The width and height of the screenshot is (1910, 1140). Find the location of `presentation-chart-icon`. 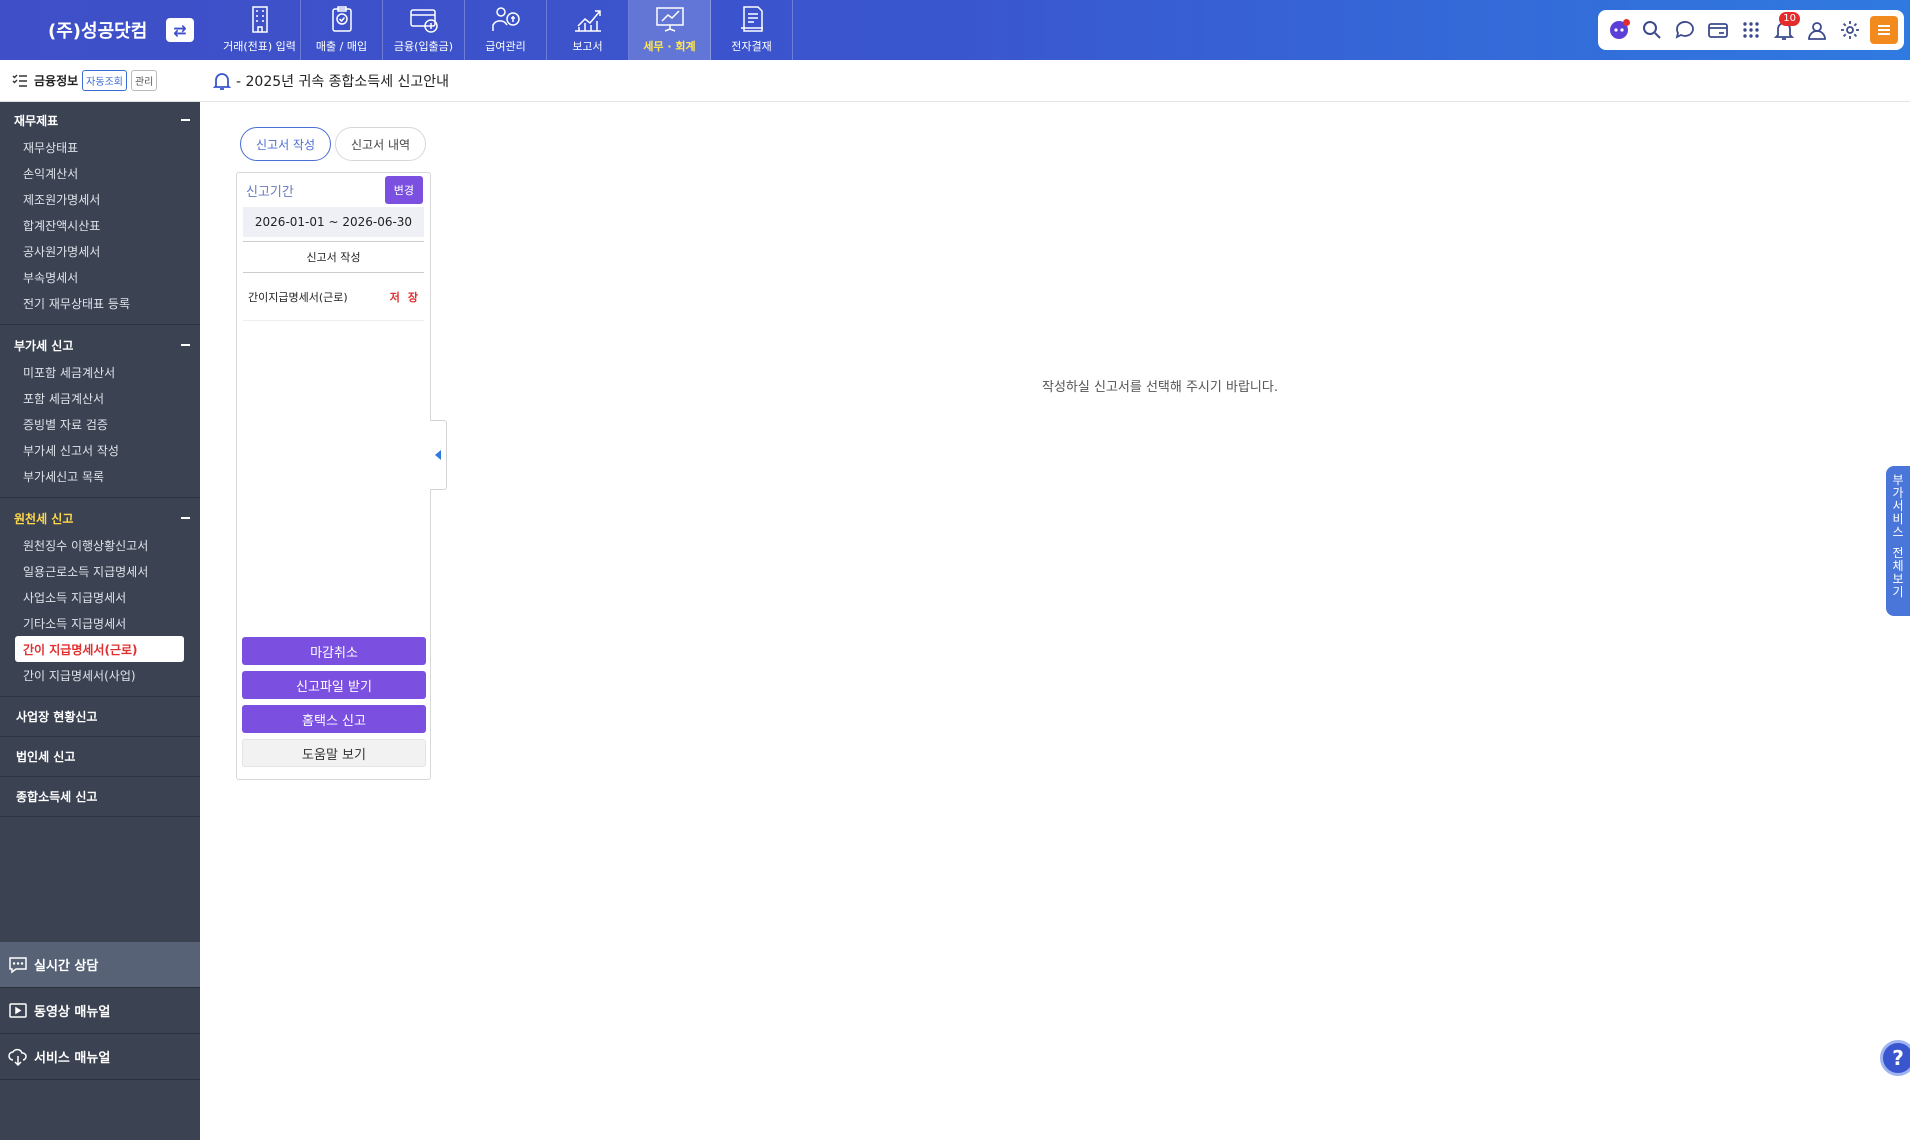

presentation-chart-icon is located at coordinates (669, 19).